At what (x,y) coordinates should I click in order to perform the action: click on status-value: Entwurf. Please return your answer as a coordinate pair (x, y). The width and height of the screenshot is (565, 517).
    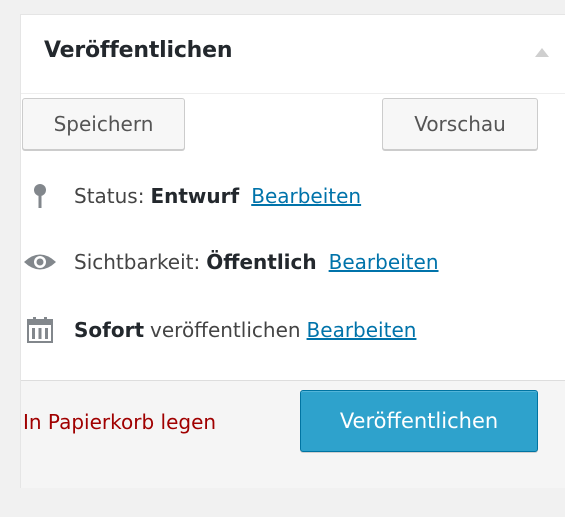
    Looking at the image, I should click on (195, 196).